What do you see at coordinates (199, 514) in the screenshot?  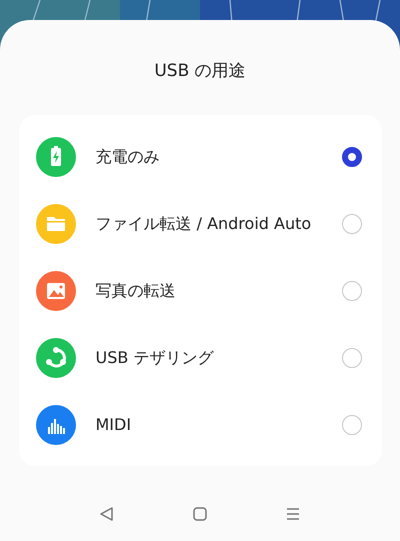 I see `home-icon` at bounding box center [199, 514].